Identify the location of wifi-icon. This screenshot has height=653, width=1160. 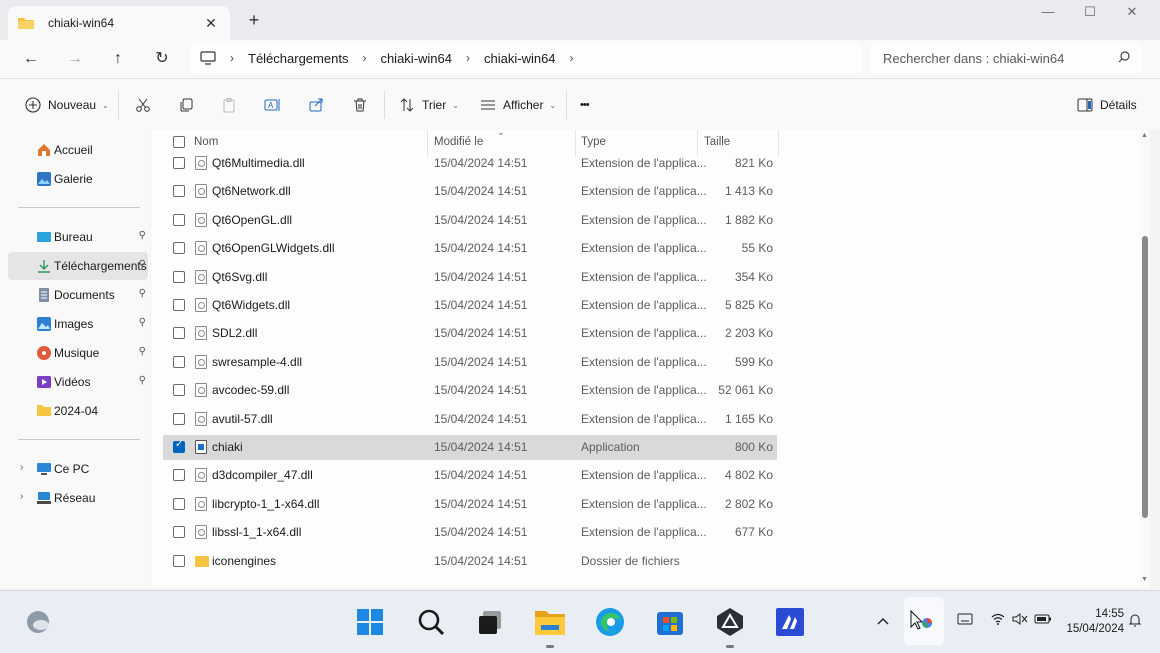
(998, 620).